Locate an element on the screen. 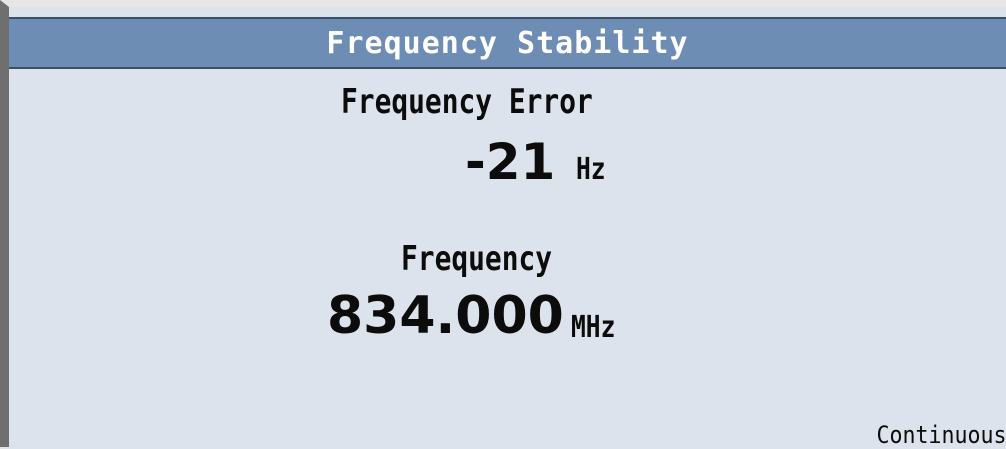  screen-title: Frequency Stability is located at coordinates (507, 43).